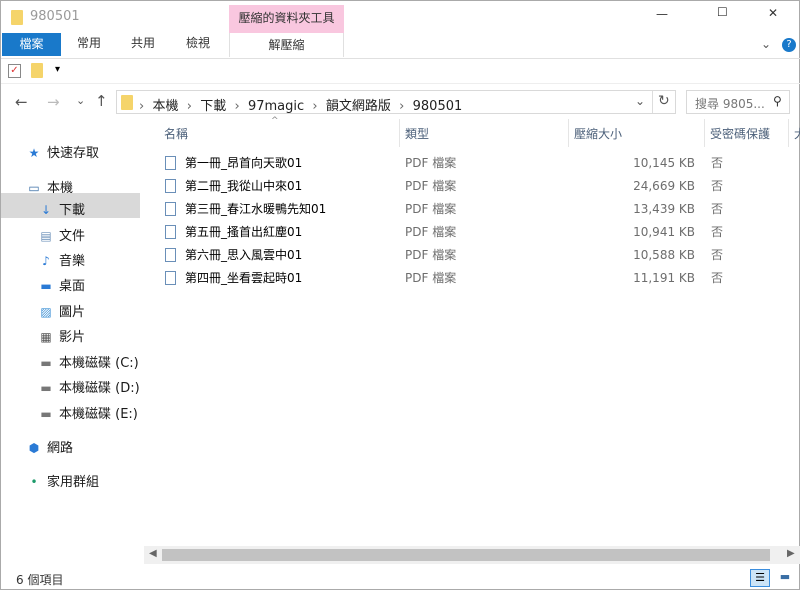  Describe the element at coordinates (62, 208) in the screenshot. I see `sidebar-item: ↓ 下載` at that location.